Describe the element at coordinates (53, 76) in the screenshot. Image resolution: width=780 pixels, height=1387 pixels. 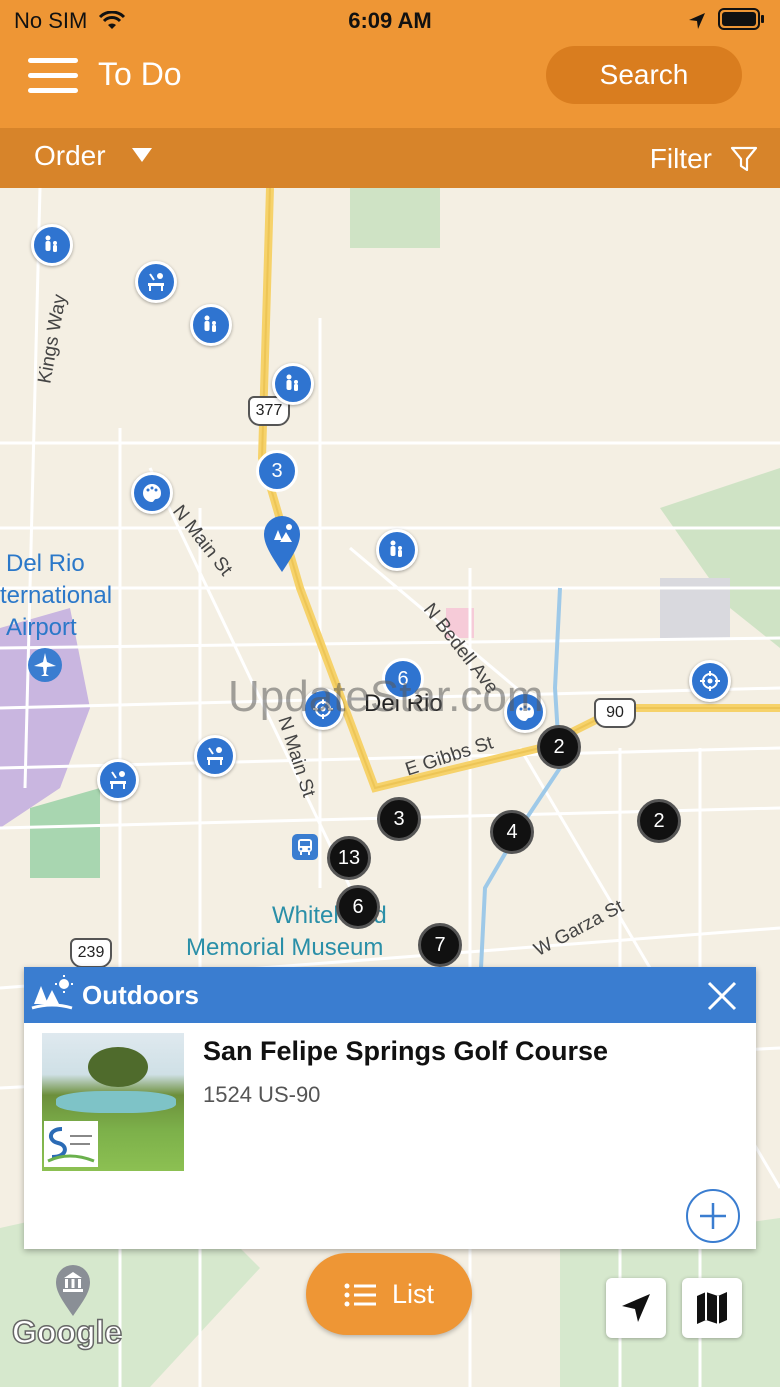
I see `hamburger-menu-icon` at that location.